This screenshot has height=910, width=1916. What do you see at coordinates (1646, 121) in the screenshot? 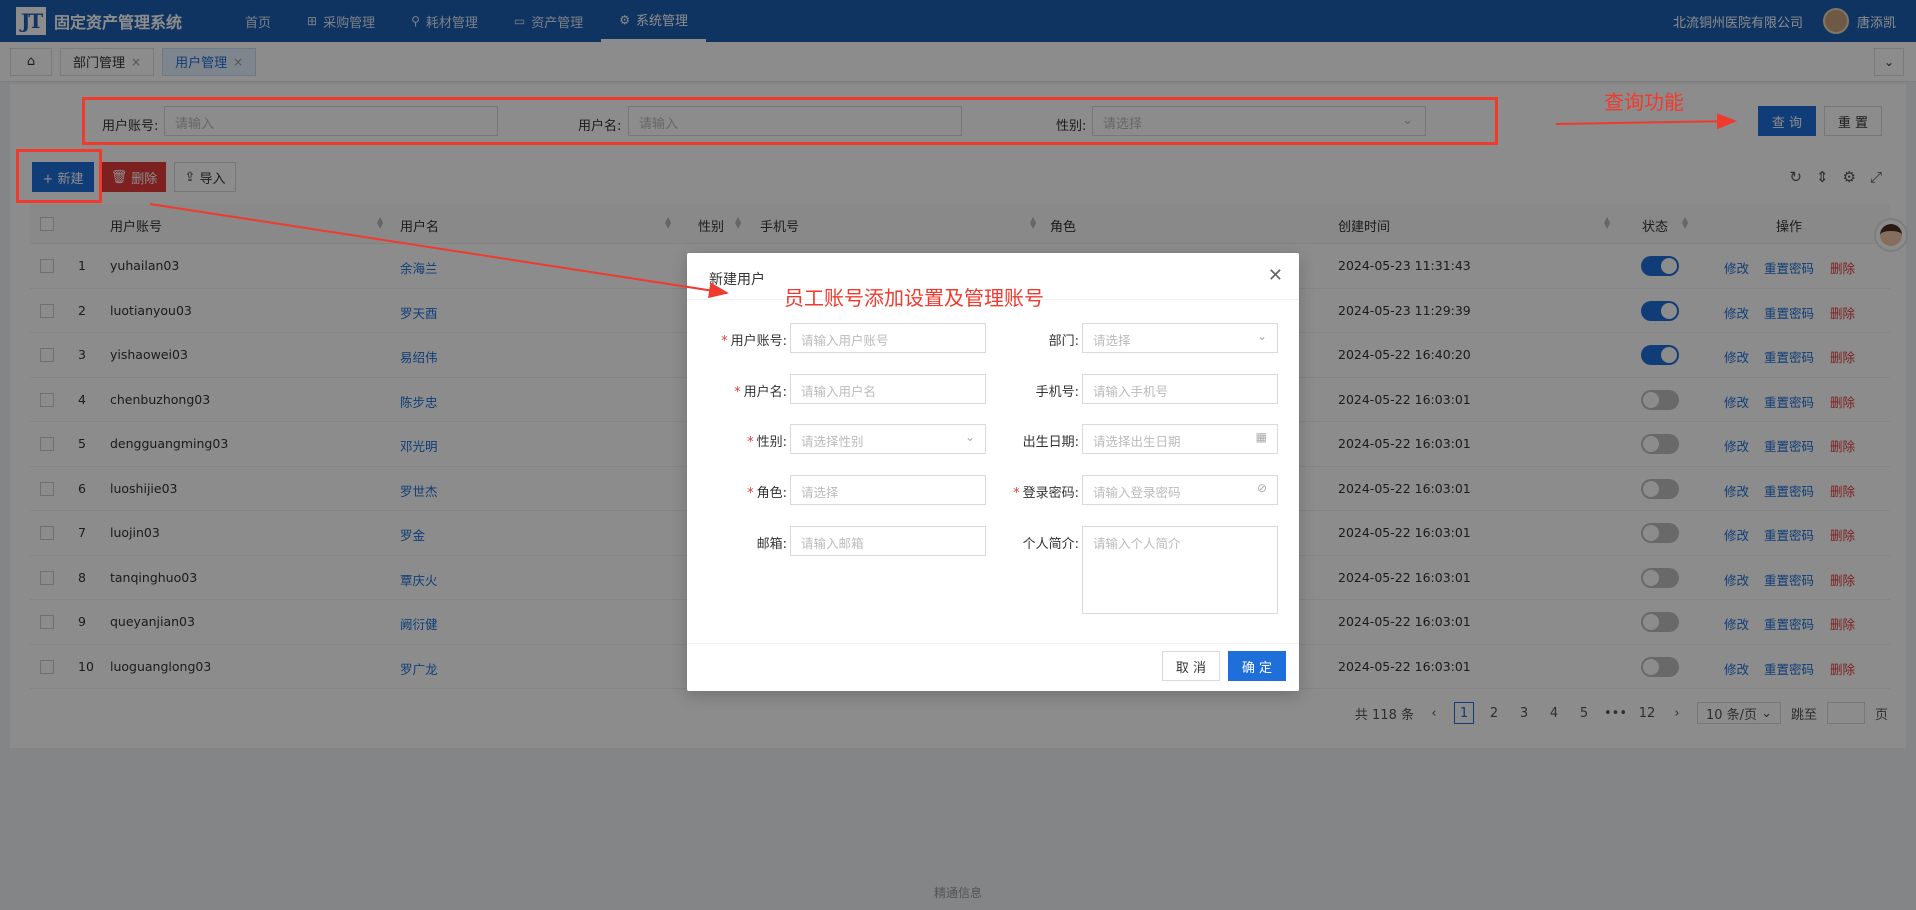
I see `arrow-to-query` at bounding box center [1646, 121].